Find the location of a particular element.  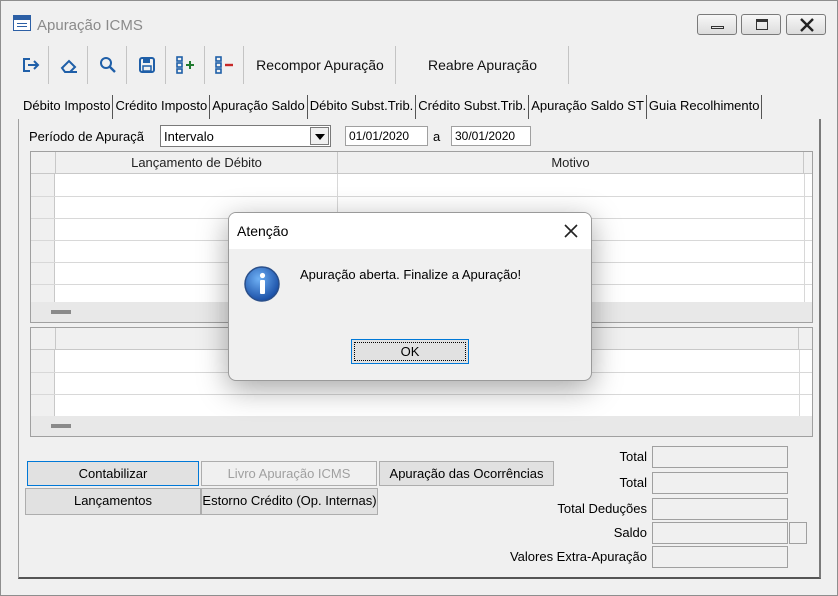

tab-credito-subst-trib: Crédito Subst.Trib. is located at coordinates (473, 107).